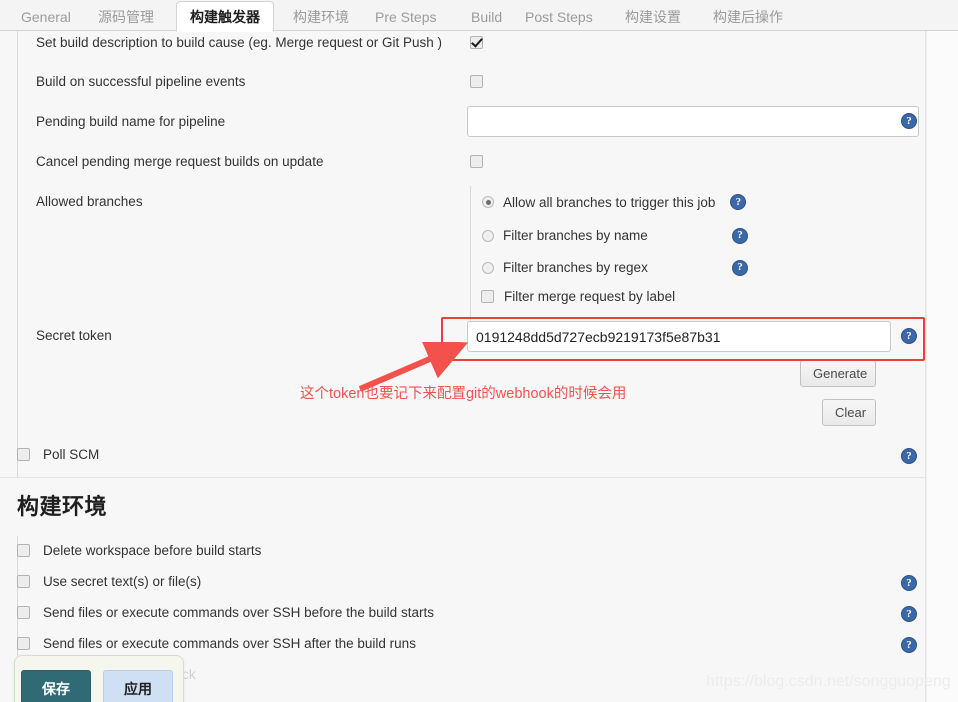 This screenshot has height=702, width=958. What do you see at coordinates (909, 336) in the screenshot?
I see `help-icon-secret-token: ?` at bounding box center [909, 336].